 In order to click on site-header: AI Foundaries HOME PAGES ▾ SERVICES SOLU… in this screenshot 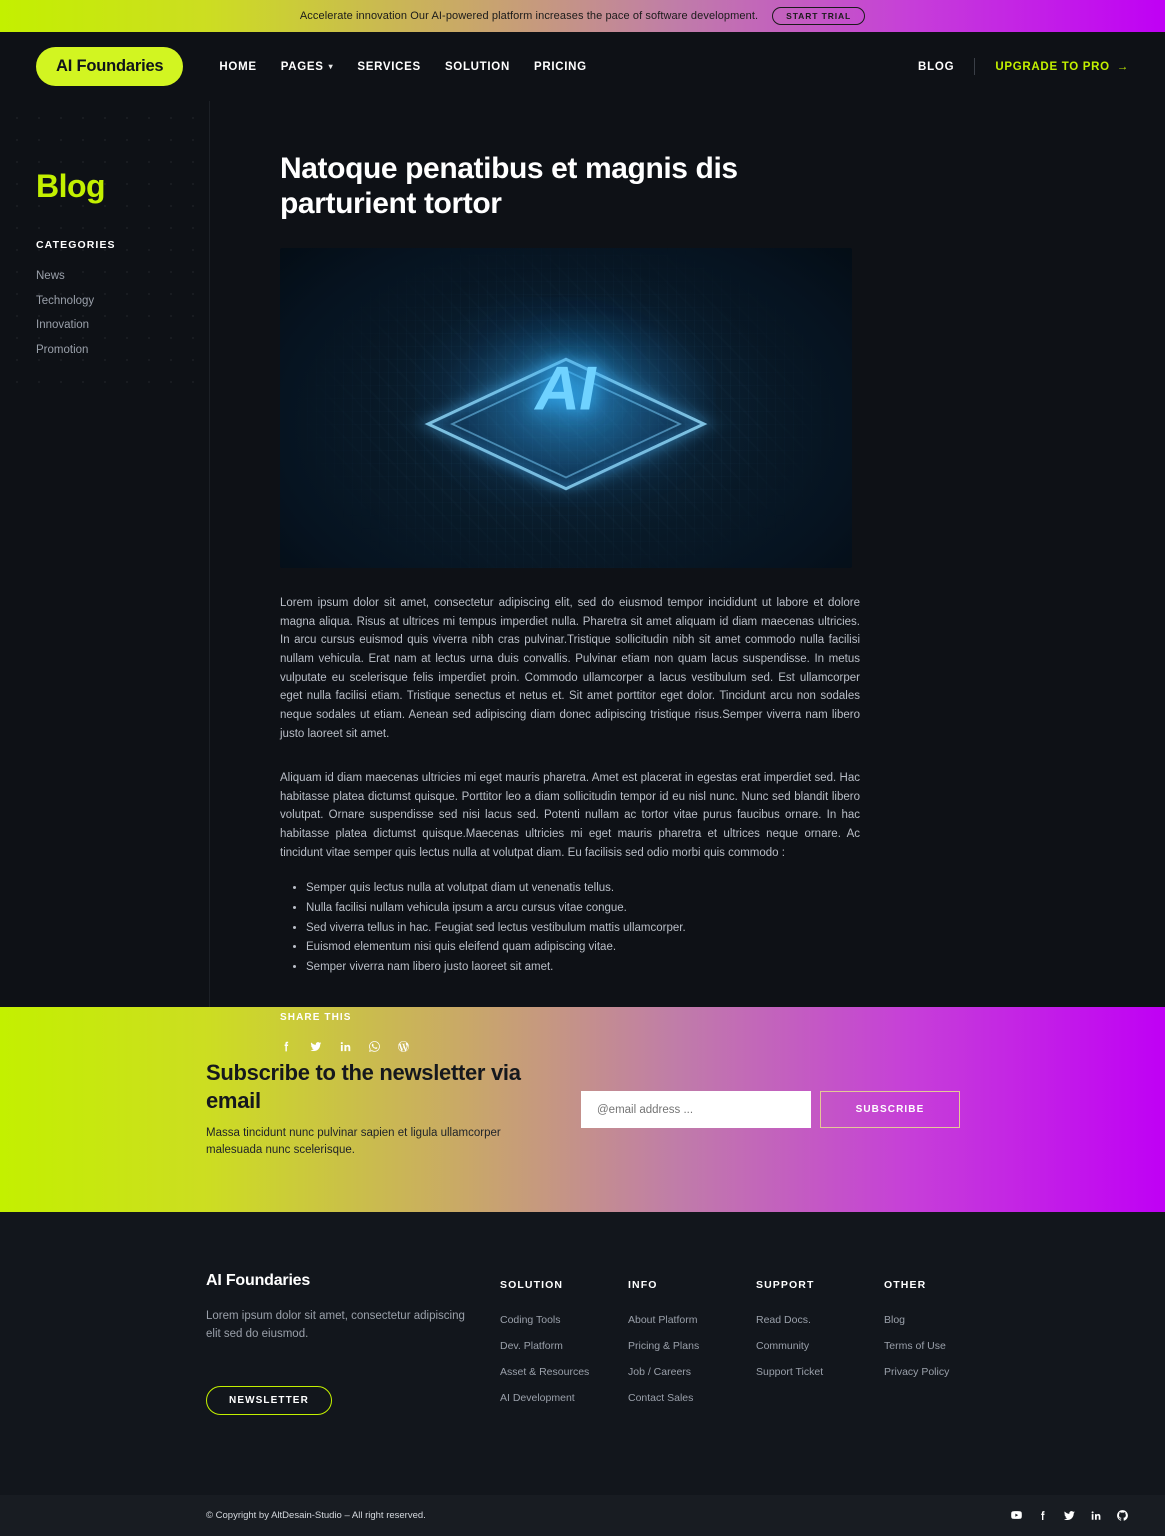, I will do `click(582, 66)`.